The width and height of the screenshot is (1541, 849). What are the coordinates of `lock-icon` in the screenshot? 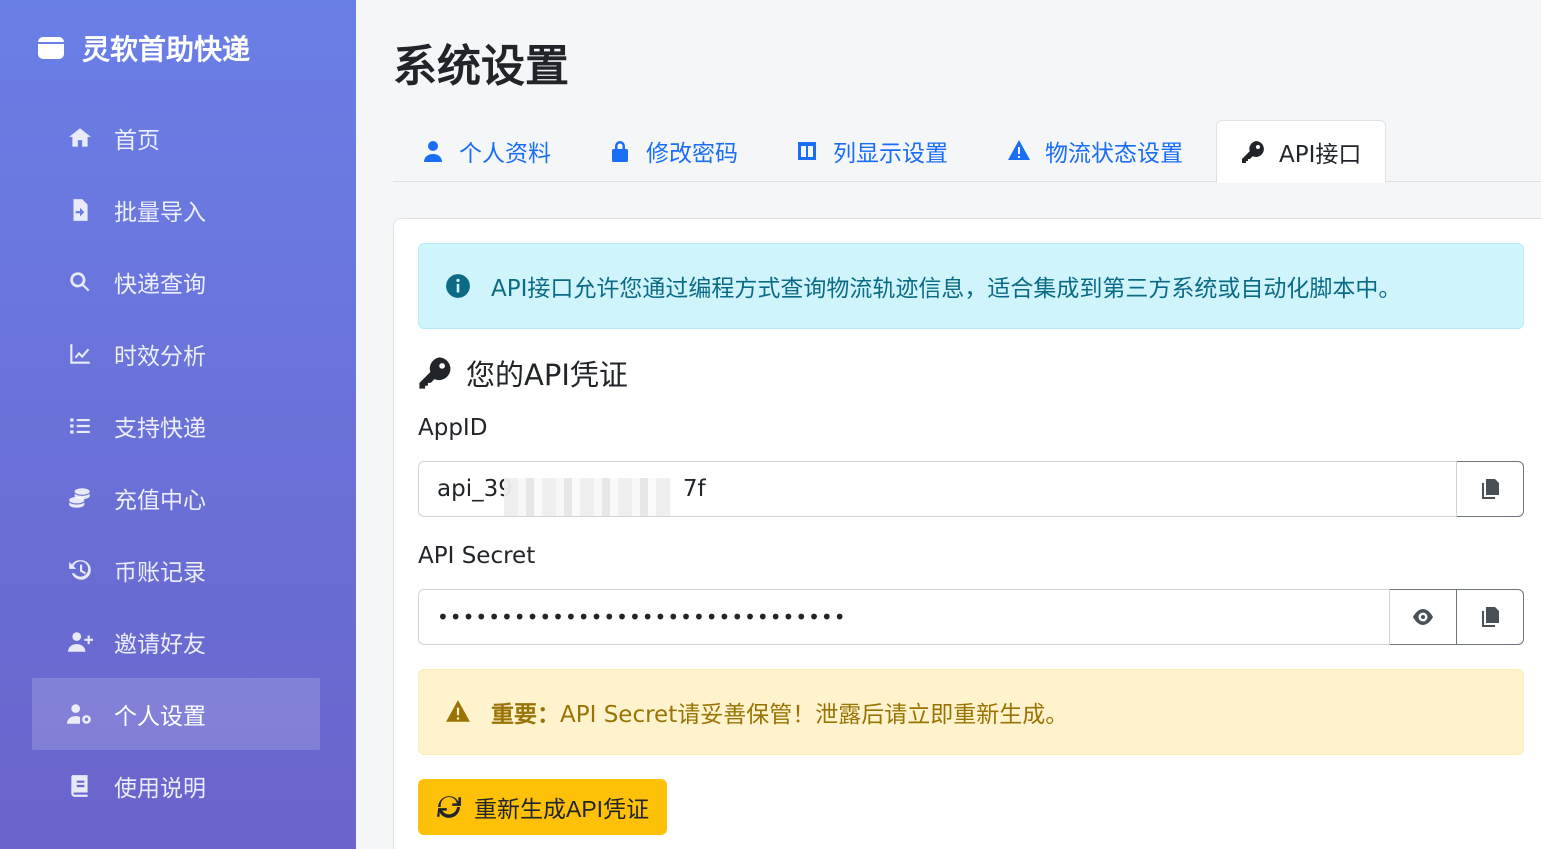 It's located at (620, 151).